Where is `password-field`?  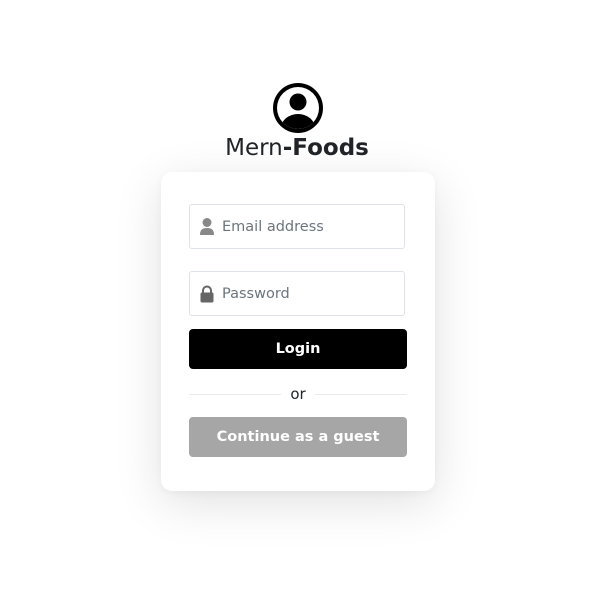
password-field is located at coordinates (297, 293).